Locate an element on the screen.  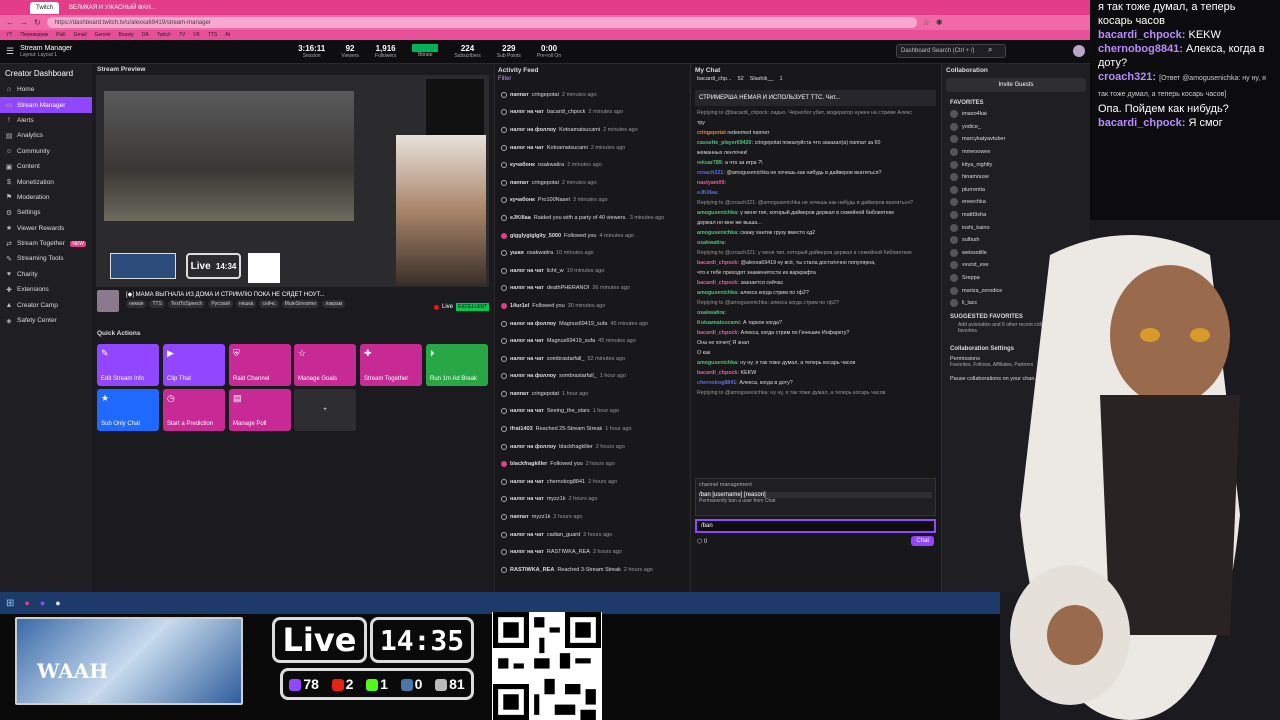
chat-message: О как is located at coordinates (815, 353).